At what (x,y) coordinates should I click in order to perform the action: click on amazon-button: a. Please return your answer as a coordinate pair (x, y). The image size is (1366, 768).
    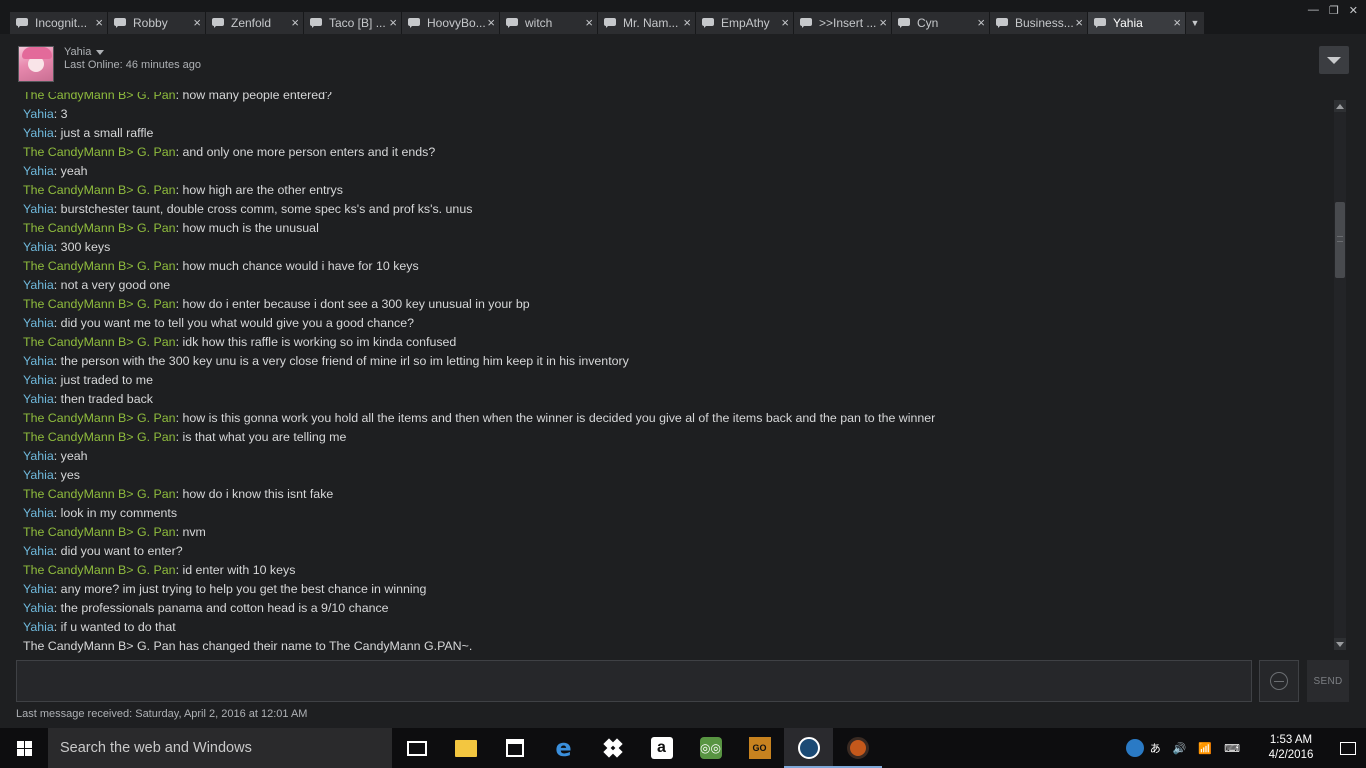
    Looking at the image, I should click on (661, 748).